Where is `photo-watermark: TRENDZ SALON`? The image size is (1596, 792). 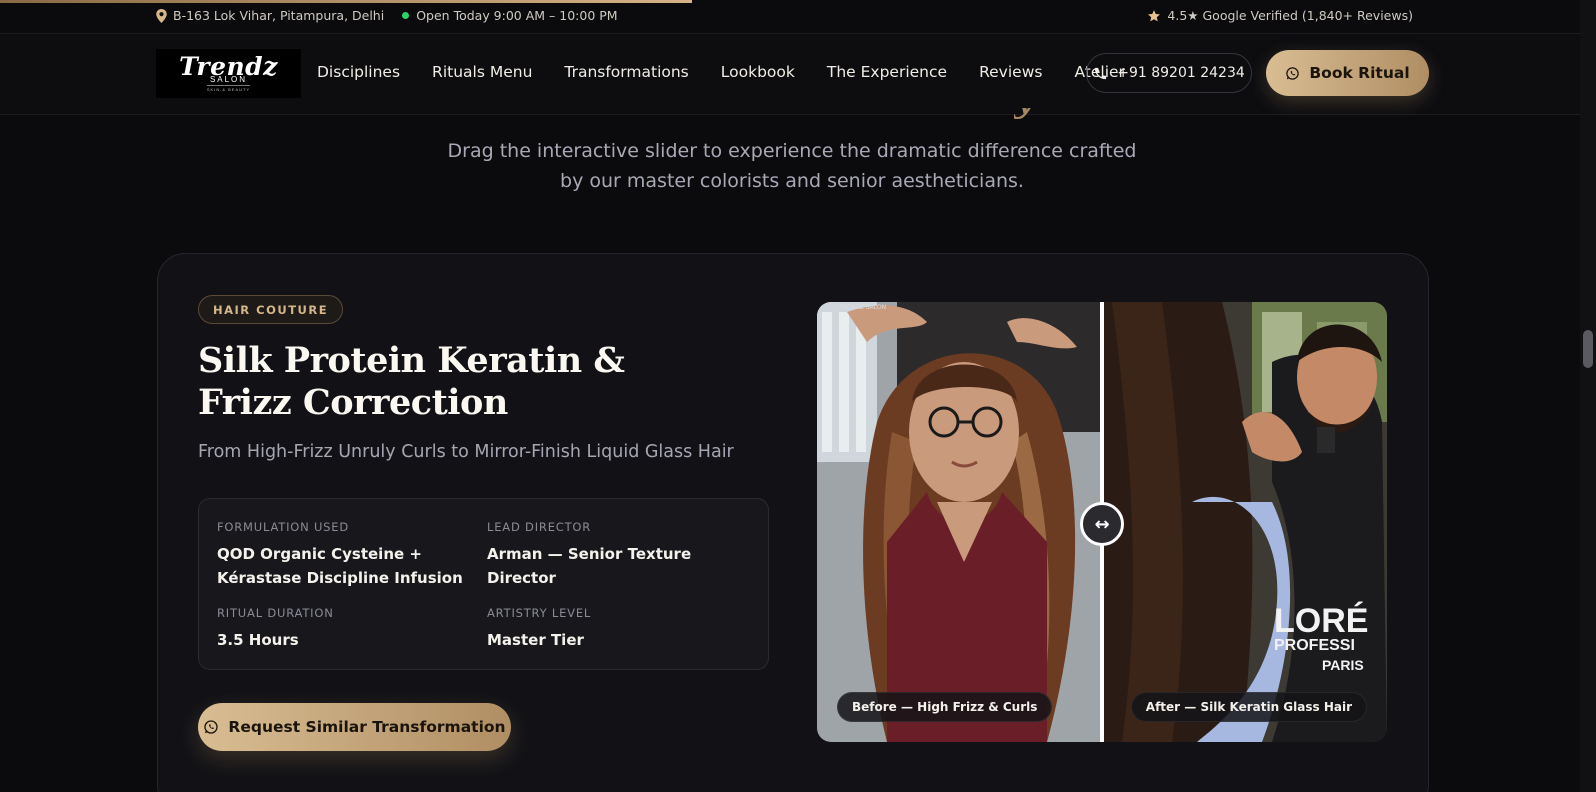
photo-watermark: TRENDZ SALON is located at coordinates (863, 307).